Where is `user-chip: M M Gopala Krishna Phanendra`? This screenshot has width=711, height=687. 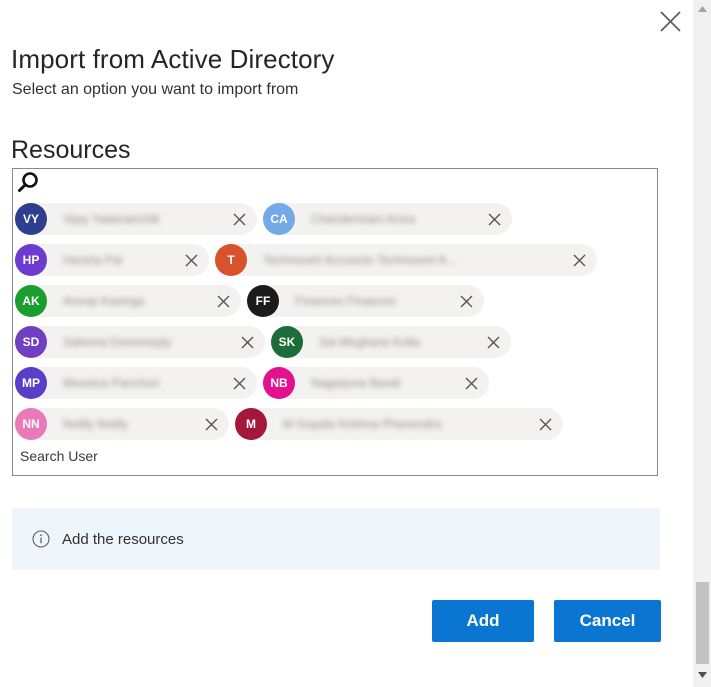
user-chip: M M Gopala Krishna Phanendra is located at coordinates (399, 424).